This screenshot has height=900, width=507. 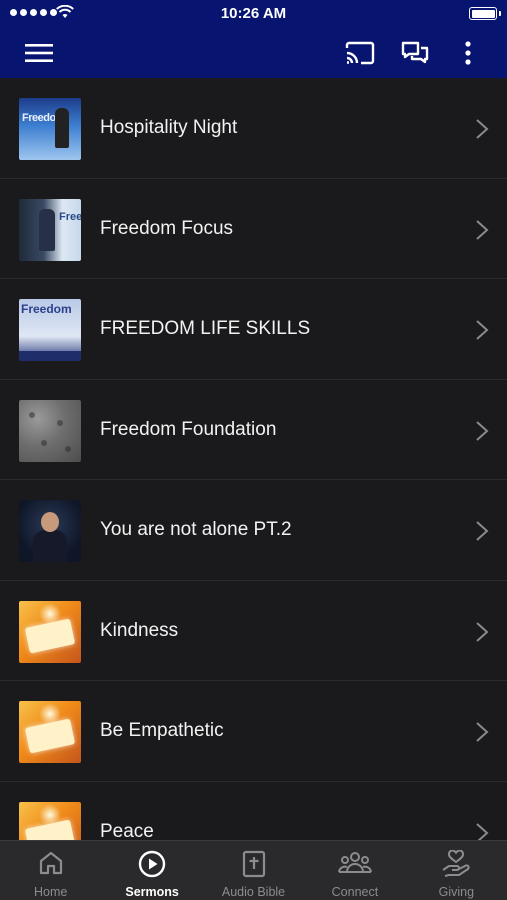 What do you see at coordinates (152, 892) in the screenshot?
I see `tab-label: Sermons` at bounding box center [152, 892].